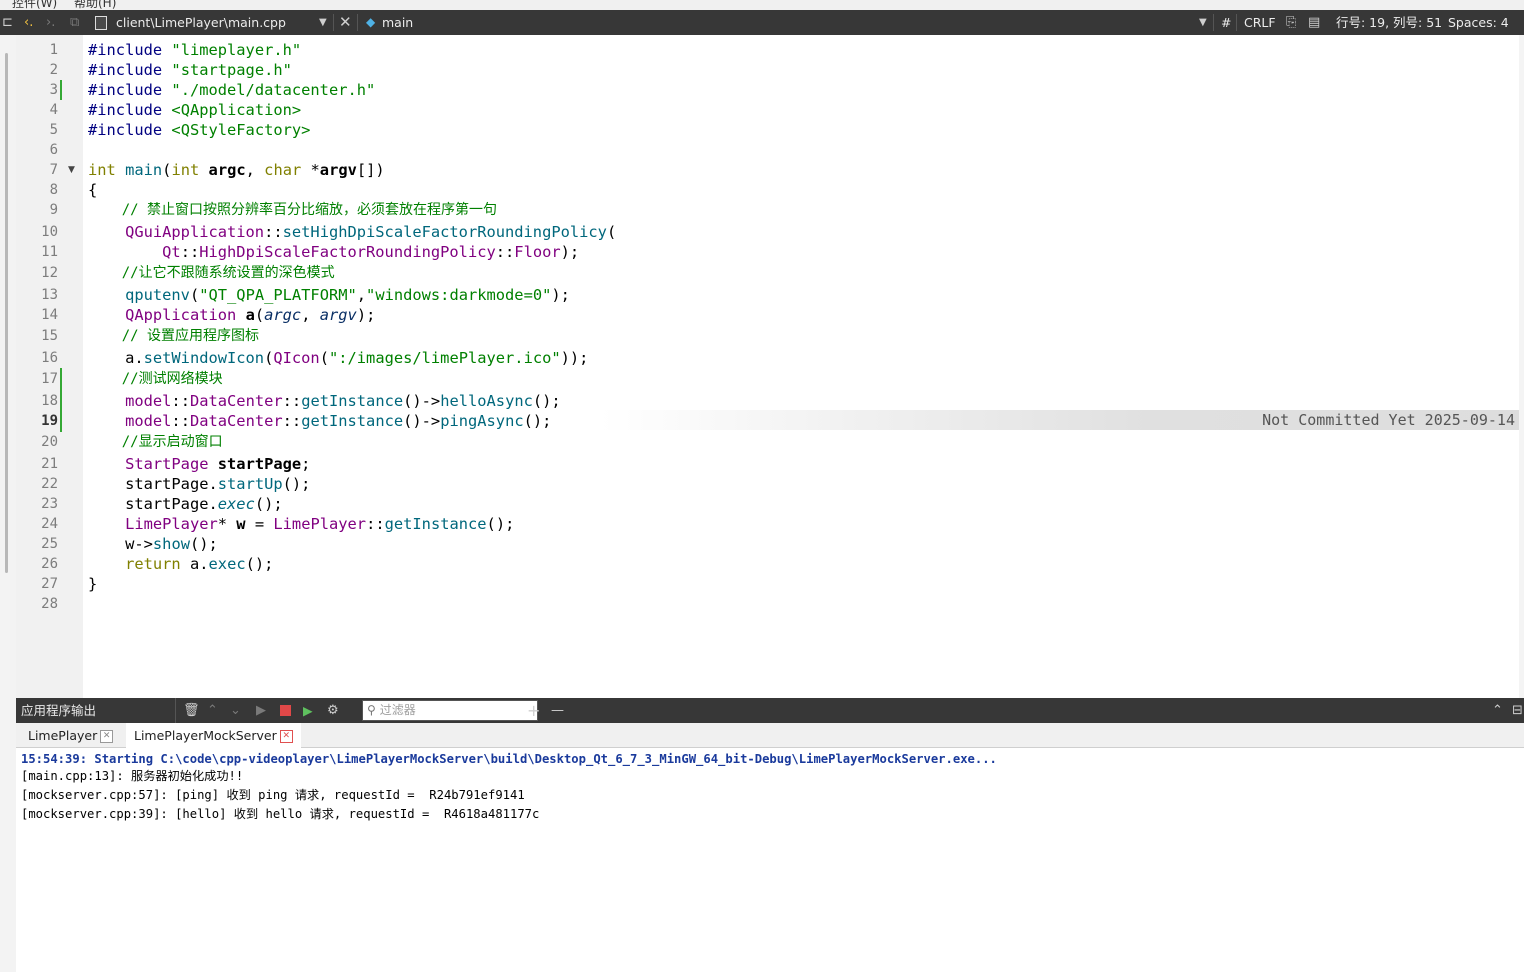 This screenshot has height=972, width=1524. Describe the element at coordinates (1521, 366) in the screenshot. I see `editor-scrollbar` at that location.